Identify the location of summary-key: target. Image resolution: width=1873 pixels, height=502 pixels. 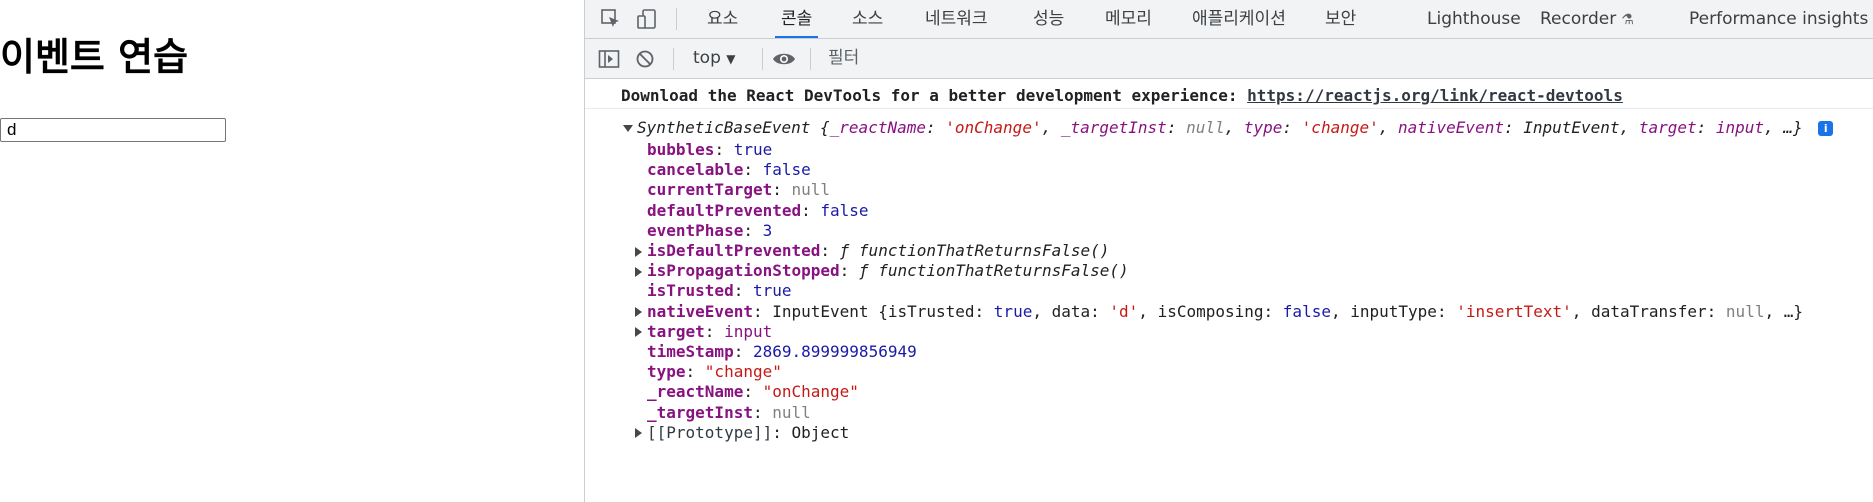
(1667, 127).